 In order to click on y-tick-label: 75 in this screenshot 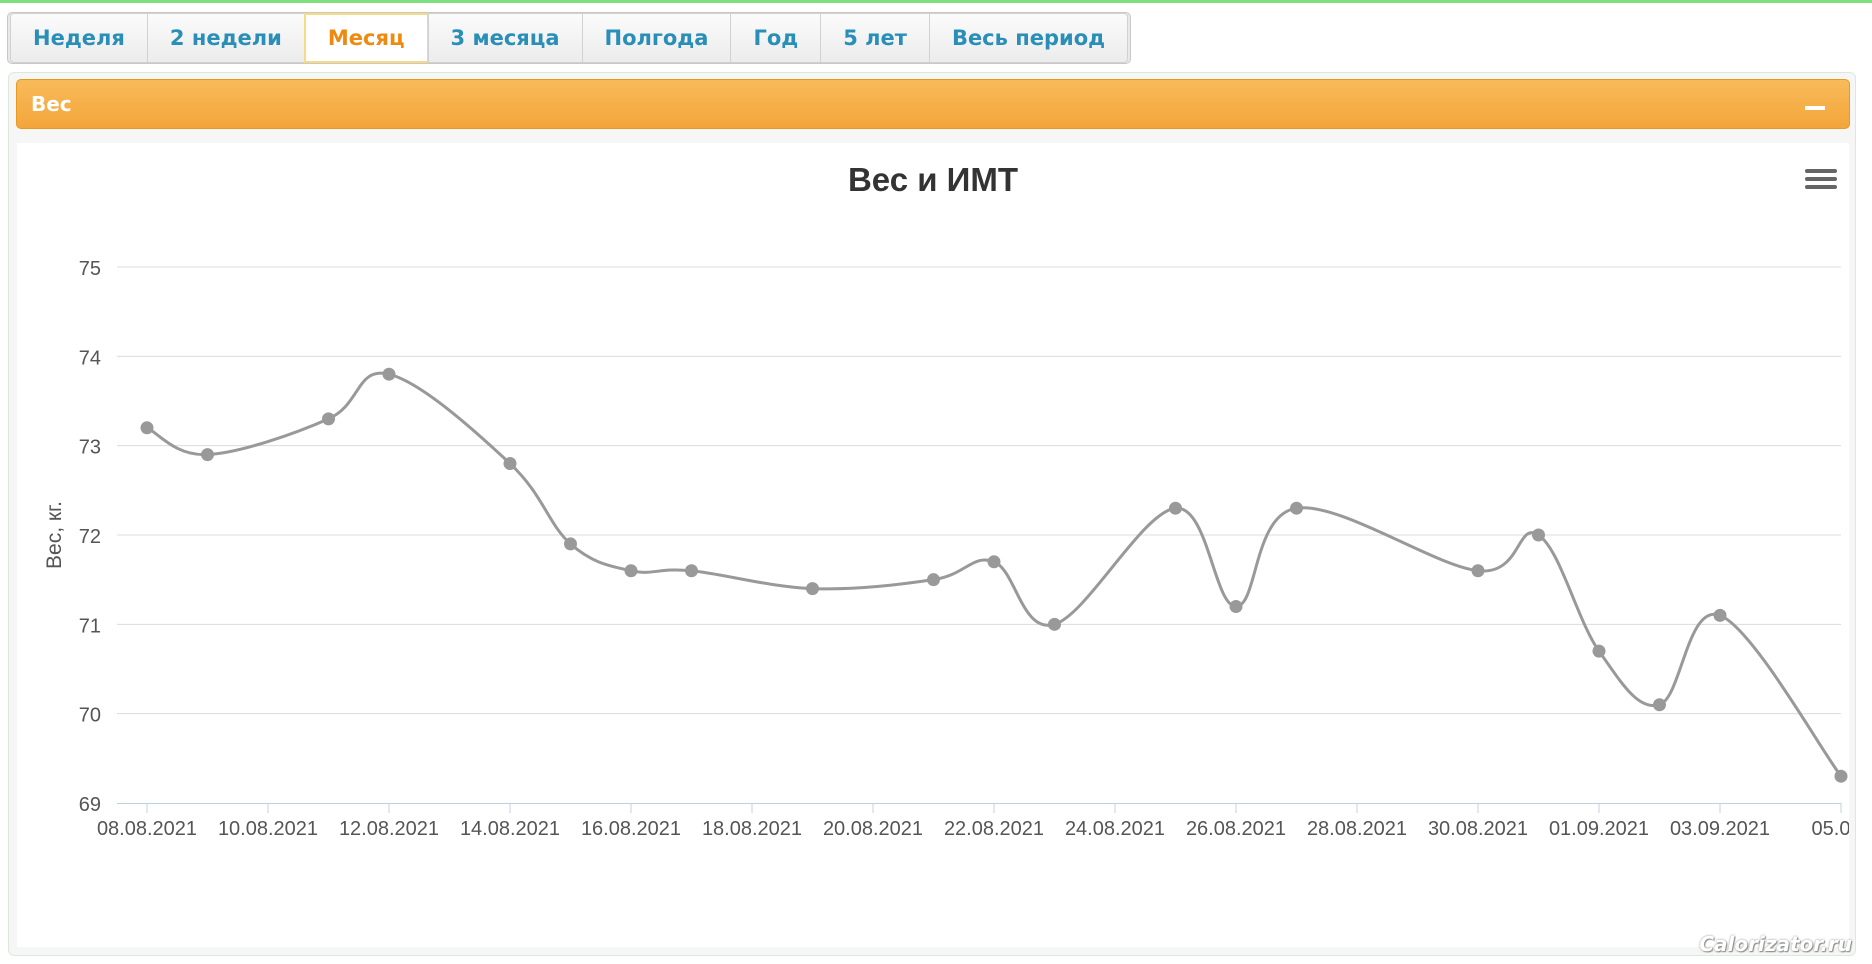, I will do `click(90, 269)`.